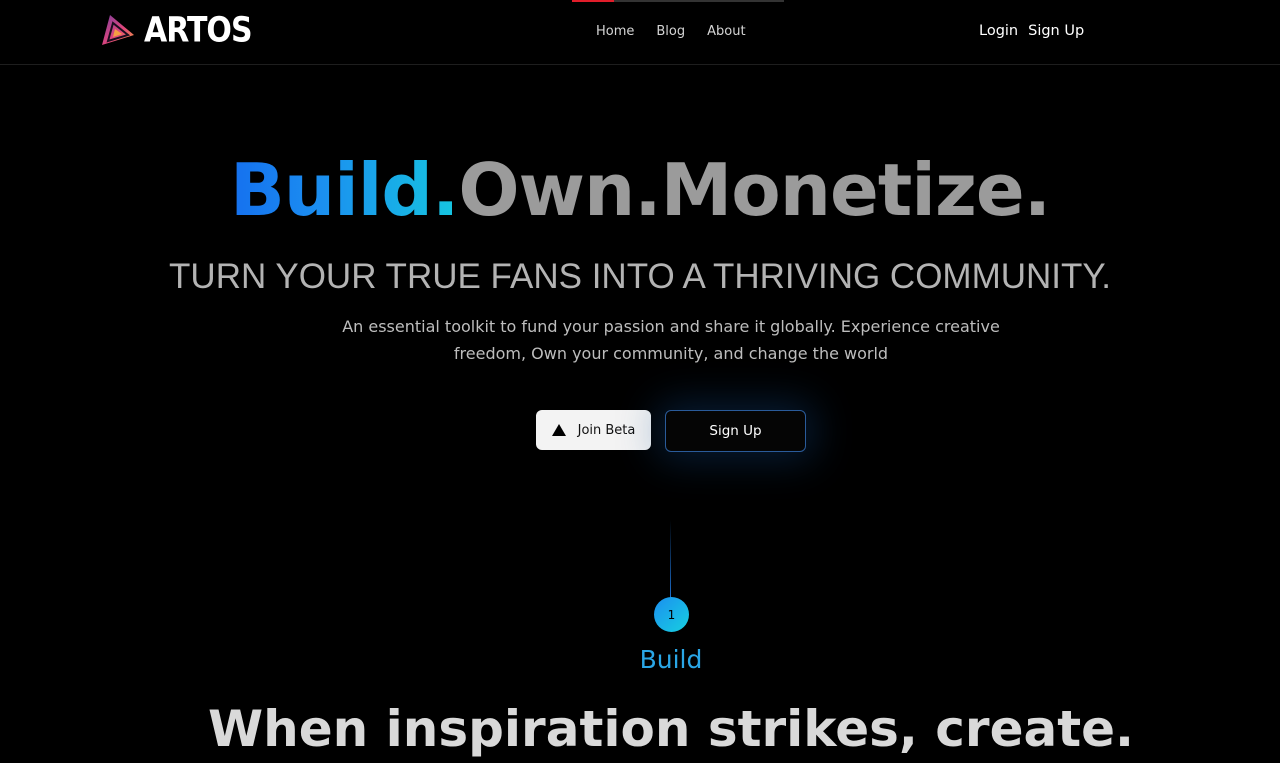 The width and height of the screenshot is (1280, 763). I want to click on triangle-icon, so click(558, 430).